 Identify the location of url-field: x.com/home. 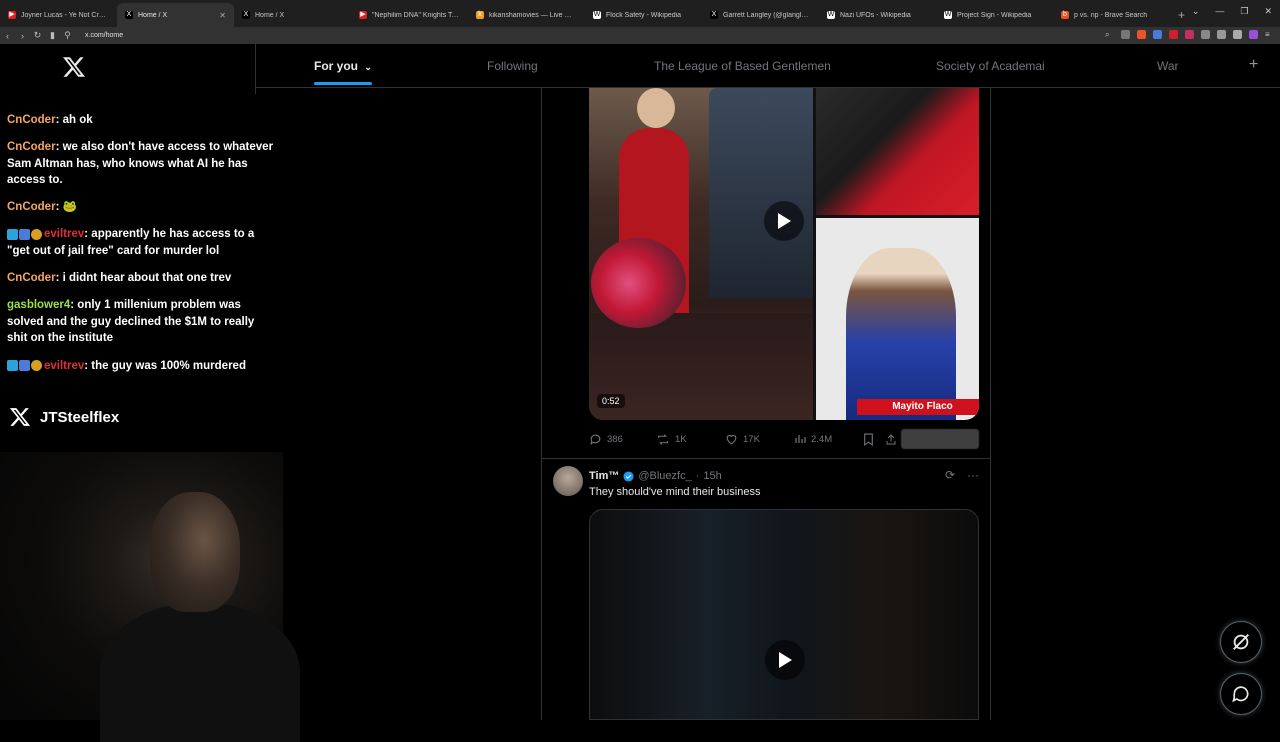
(104, 35).